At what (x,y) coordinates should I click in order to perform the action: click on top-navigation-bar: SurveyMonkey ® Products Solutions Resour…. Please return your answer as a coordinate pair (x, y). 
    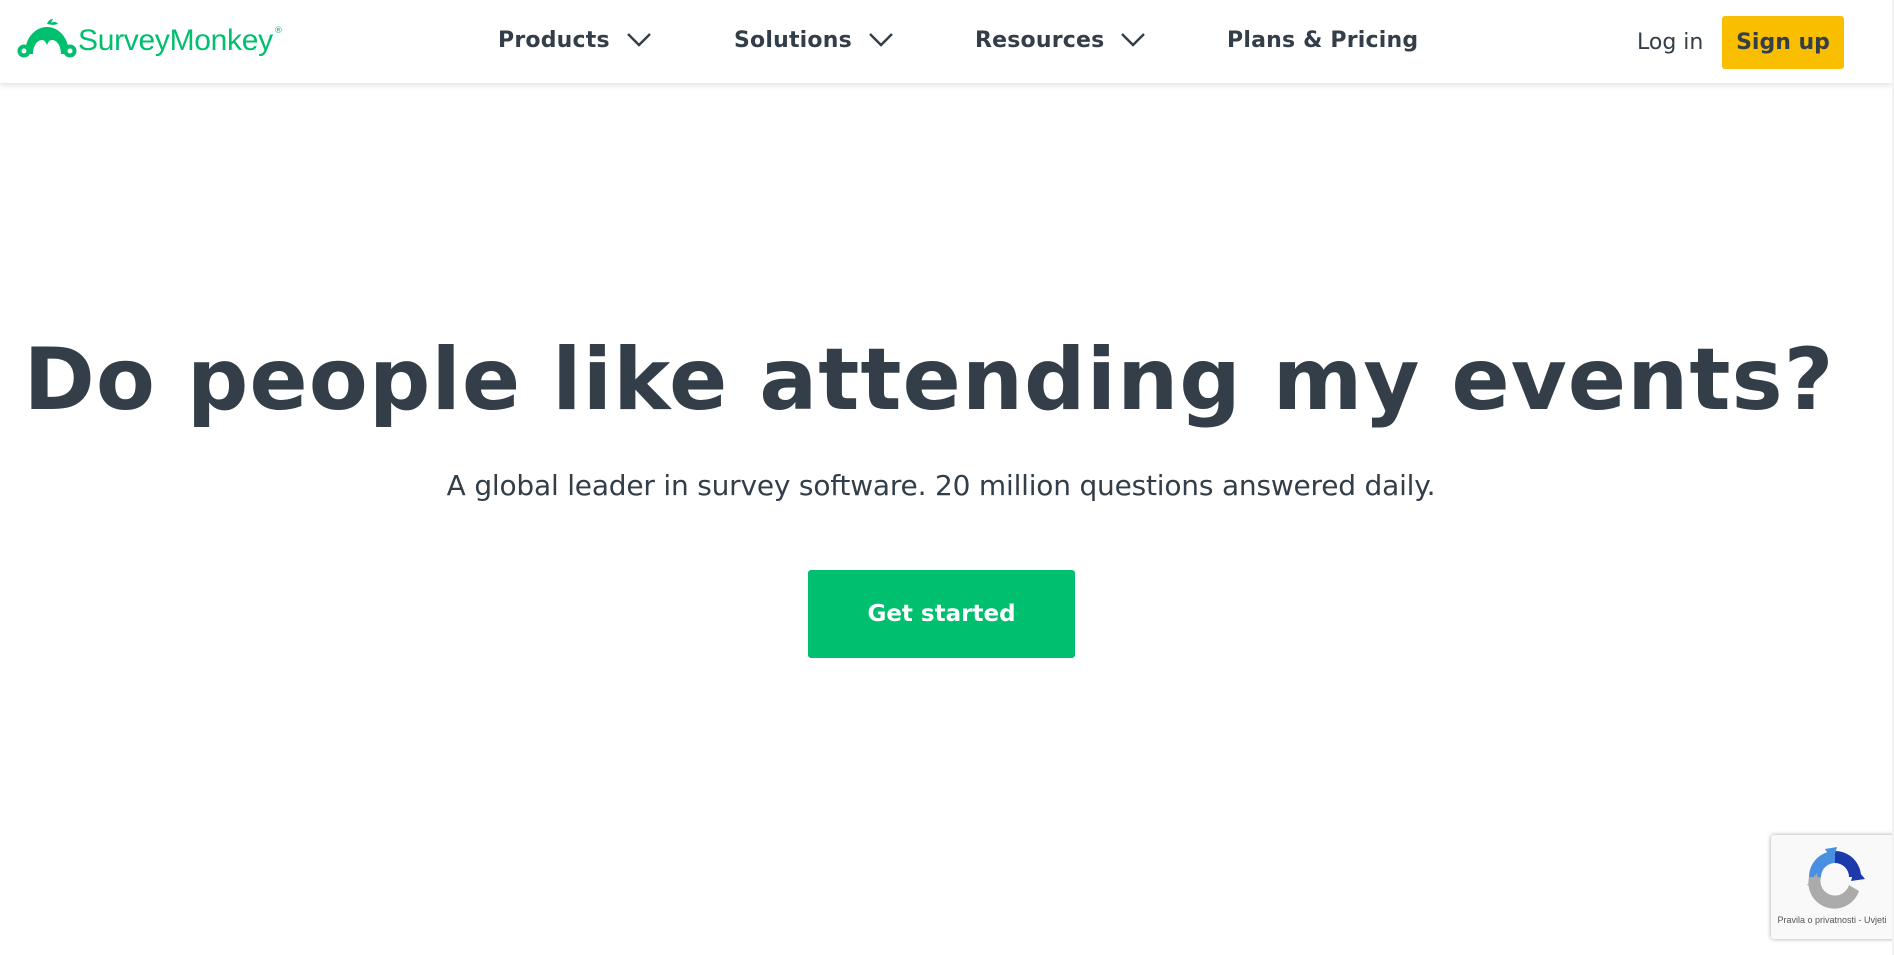
    Looking at the image, I should click on (946, 41).